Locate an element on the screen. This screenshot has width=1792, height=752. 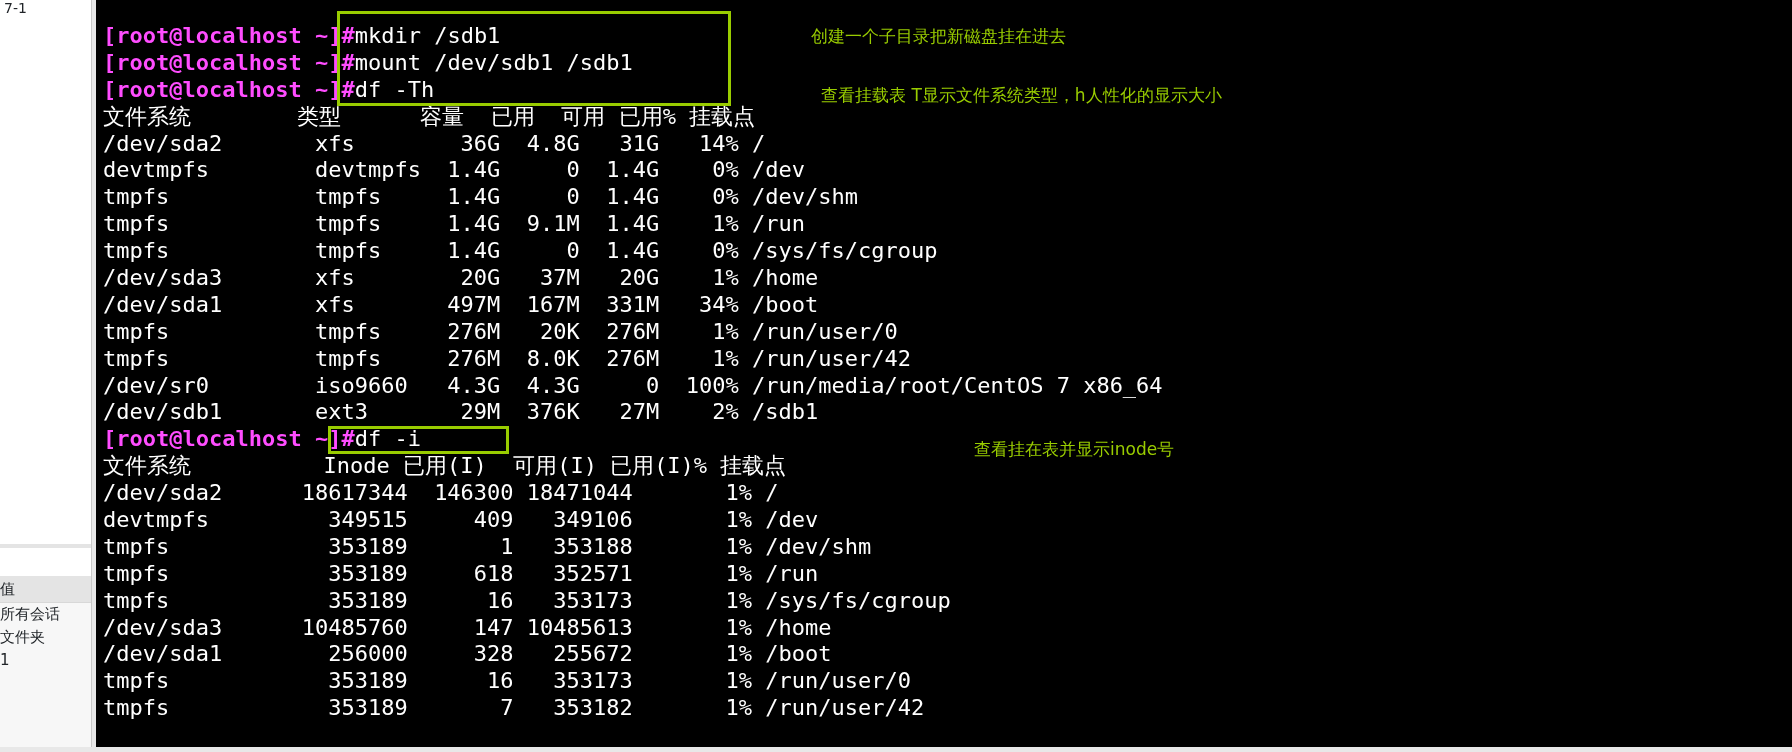
output-line: /dev/sda3 xfs 20G 37M 20G 1% /home is located at coordinates (461, 277).